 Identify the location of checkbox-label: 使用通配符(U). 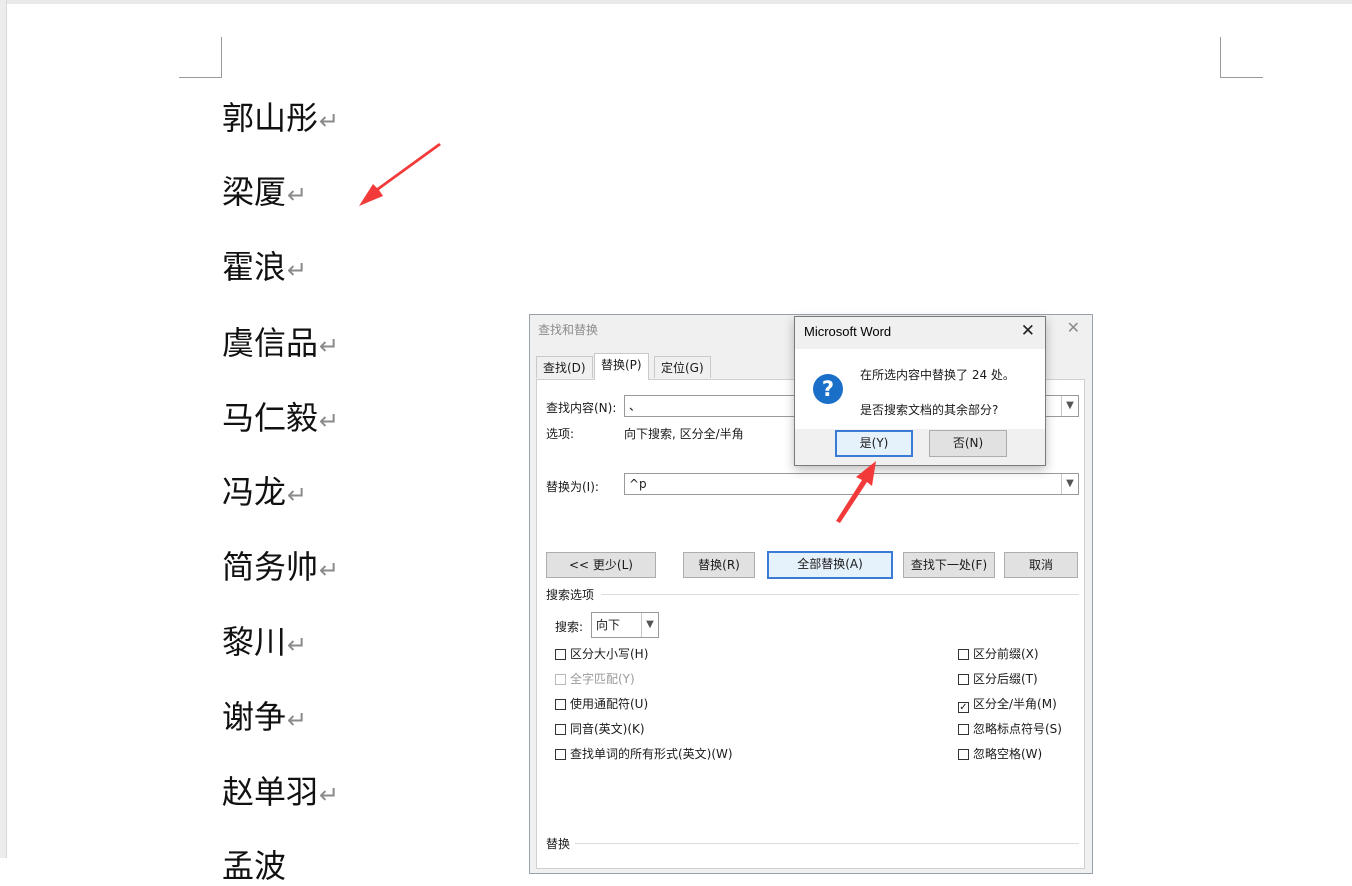
(609, 704).